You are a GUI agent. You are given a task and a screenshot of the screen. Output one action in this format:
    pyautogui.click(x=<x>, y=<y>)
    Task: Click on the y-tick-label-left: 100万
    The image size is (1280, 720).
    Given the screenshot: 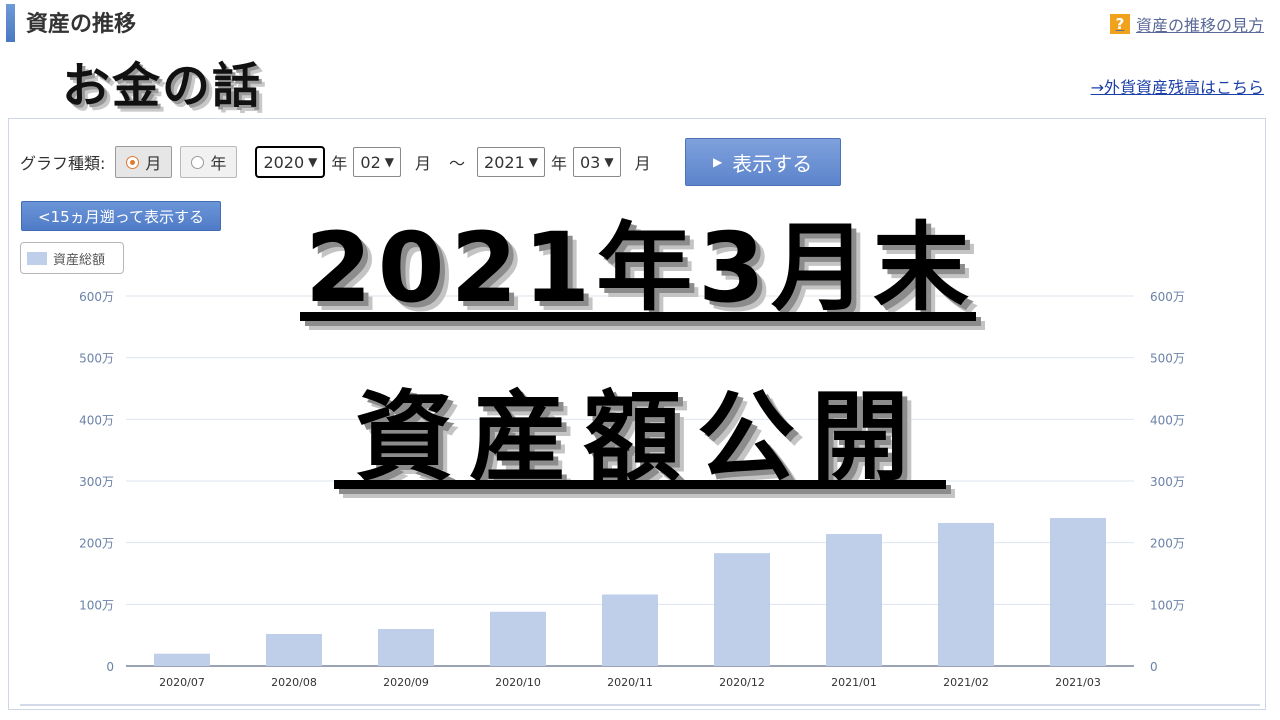 What is the action you would take?
    pyautogui.click(x=96, y=605)
    